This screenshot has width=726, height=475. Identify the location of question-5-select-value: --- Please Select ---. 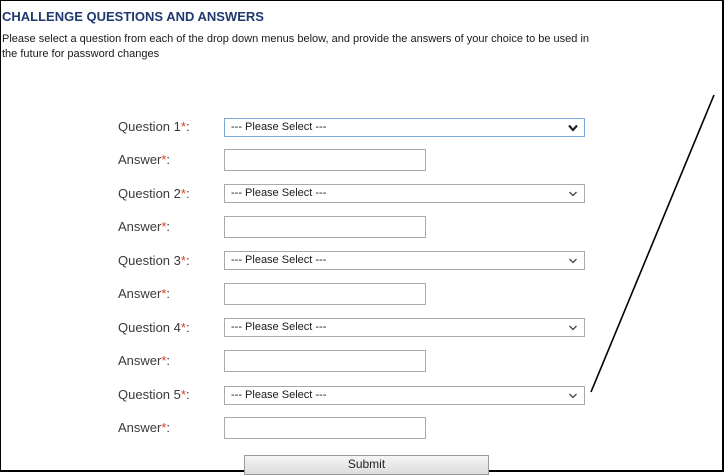
(279, 395).